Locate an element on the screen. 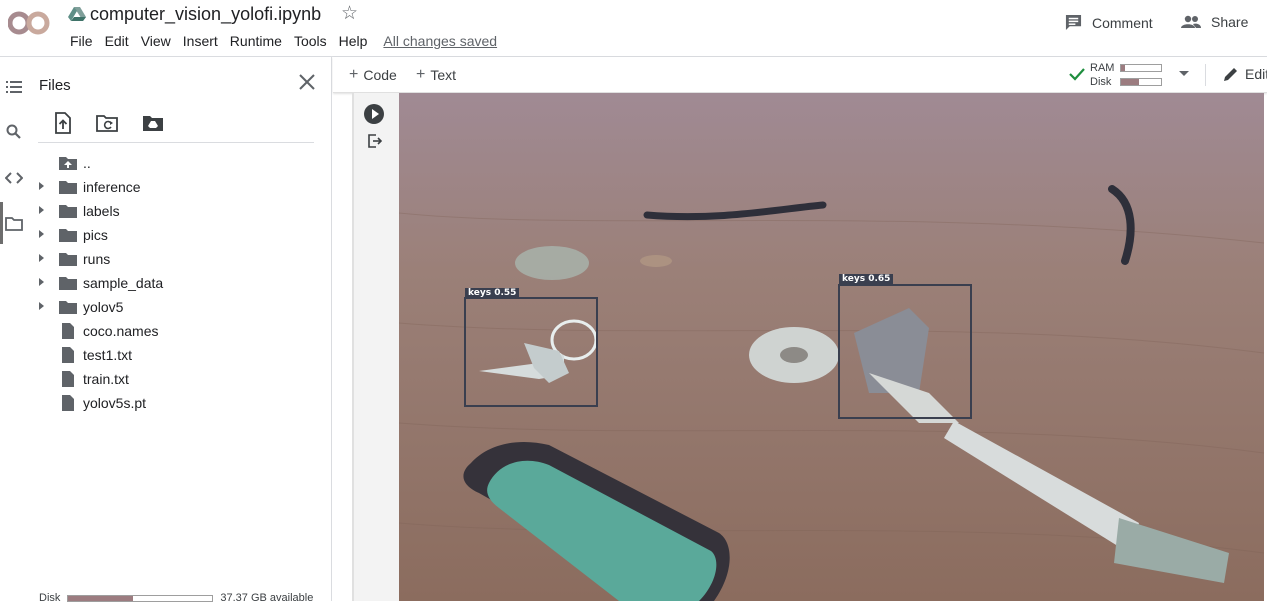 This screenshot has width=1267, height=604. tree-item-label: labels is located at coordinates (101, 211).